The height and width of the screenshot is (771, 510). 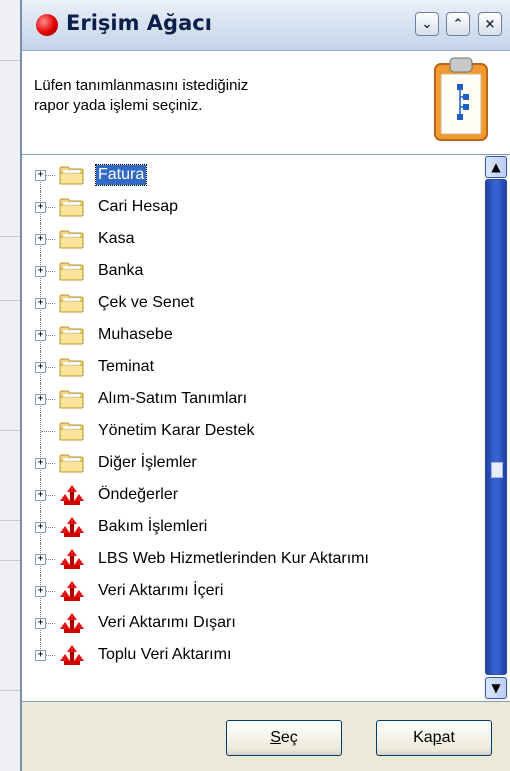 I want to click on tree-item-label: Kasa, so click(x=116, y=238).